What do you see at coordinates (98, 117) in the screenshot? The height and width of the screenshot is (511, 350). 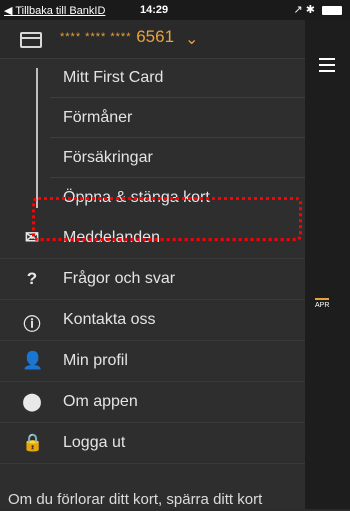 I see `submenu-item-label: Förmåner` at bounding box center [98, 117].